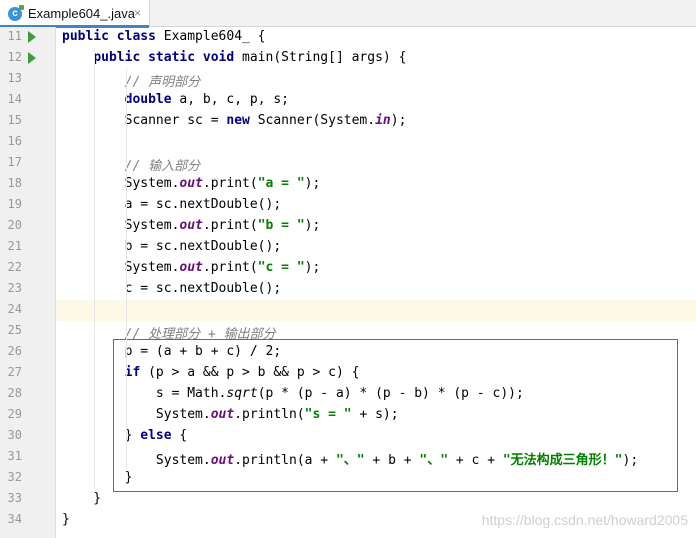  I want to click on code-token: Scanner(System., so click(316, 120).